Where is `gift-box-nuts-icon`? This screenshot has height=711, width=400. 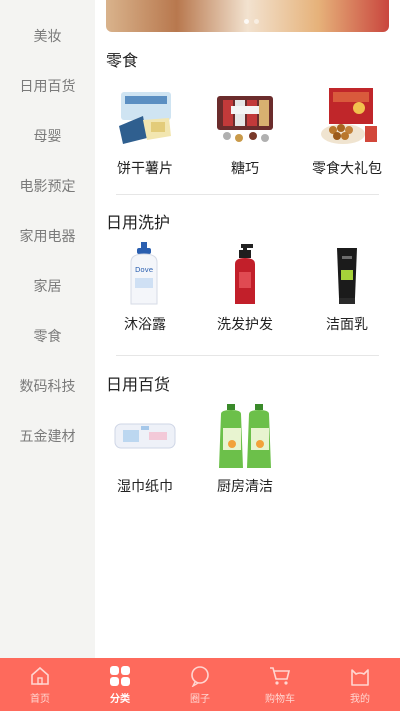 gift-box-nuts-icon is located at coordinates (347, 118).